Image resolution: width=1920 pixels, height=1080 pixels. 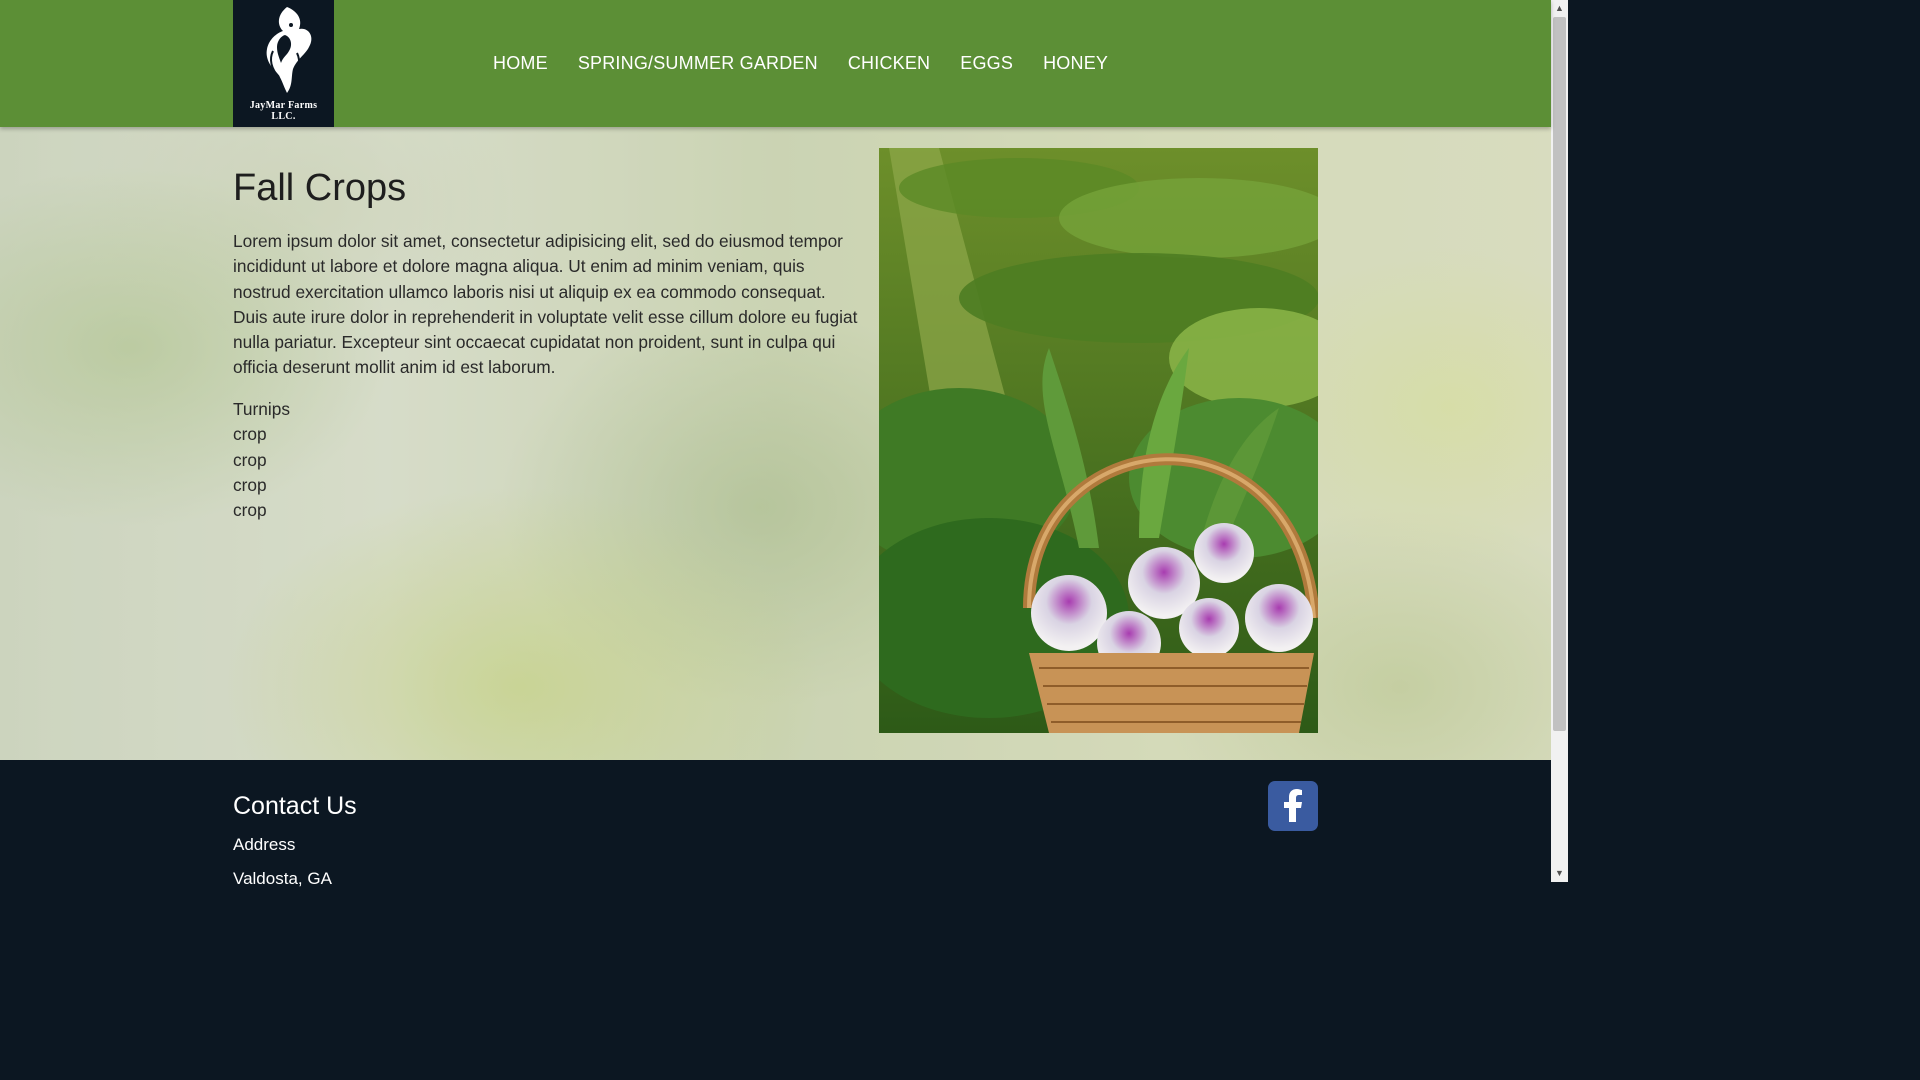 What do you see at coordinates (520, 63) in the screenshot?
I see `nav-home: HOME` at bounding box center [520, 63].